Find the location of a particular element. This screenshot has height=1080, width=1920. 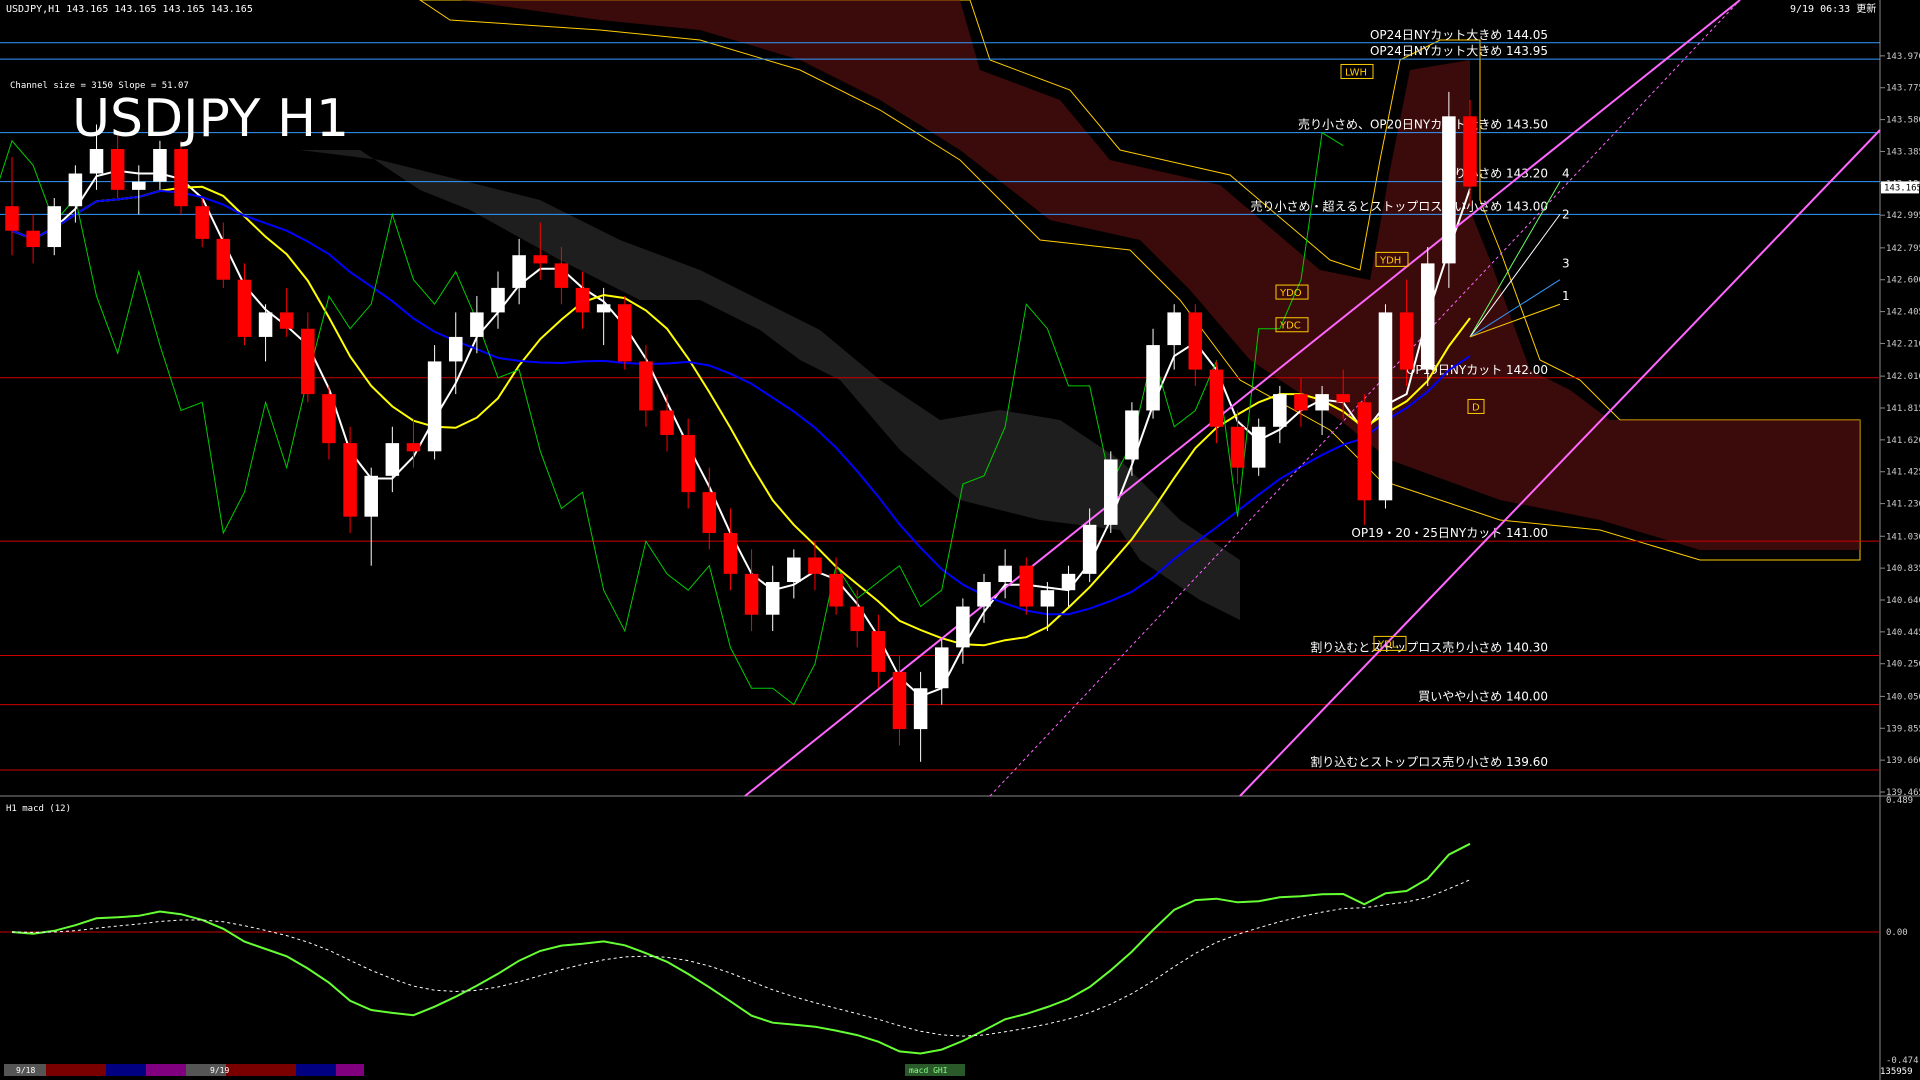

price-tick-label: 143.775 is located at coordinates (1903, 89).